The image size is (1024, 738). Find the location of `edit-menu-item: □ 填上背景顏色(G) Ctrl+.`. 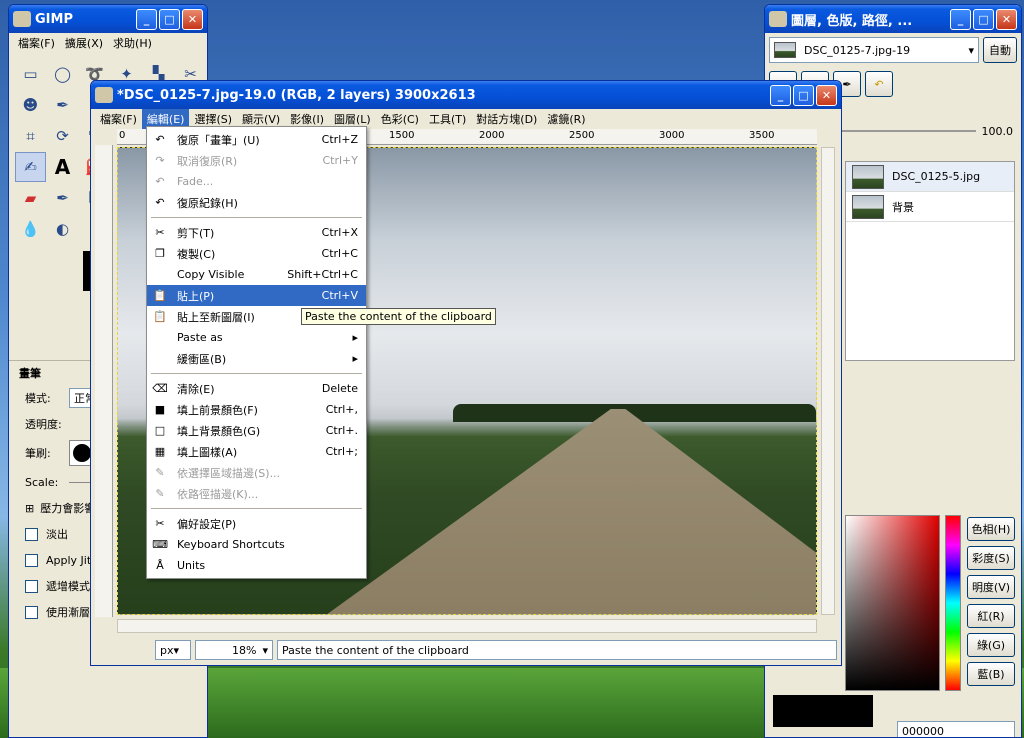

edit-menu-item: □ 填上背景顏色(G) Ctrl+. is located at coordinates (256, 430).